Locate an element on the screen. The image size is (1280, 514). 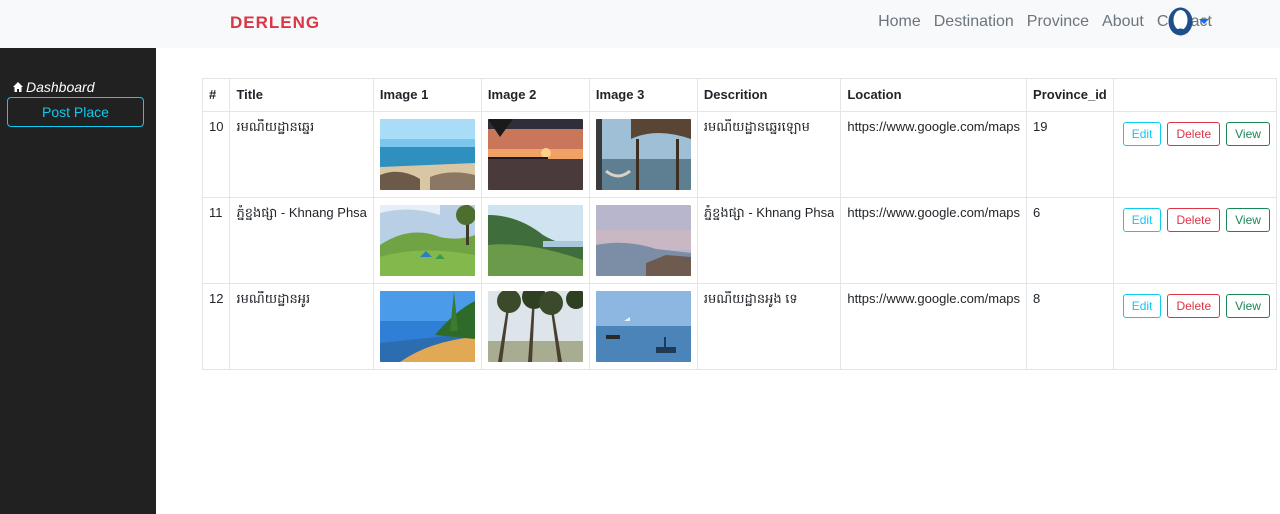
nav-links: Home Destination Province About Contact is located at coordinates (1038, 22).